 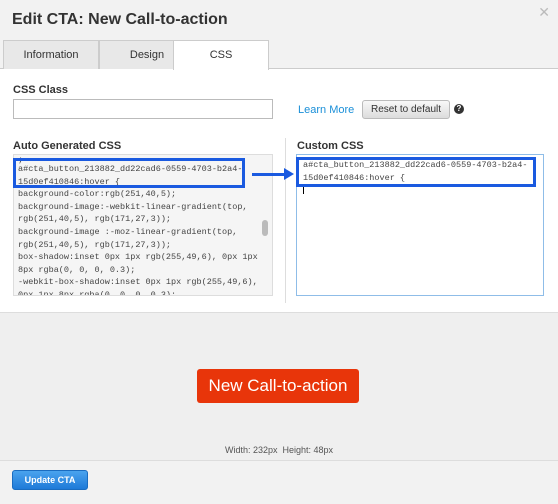 I want to click on tab-information: Information, so click(x=51, y=54).